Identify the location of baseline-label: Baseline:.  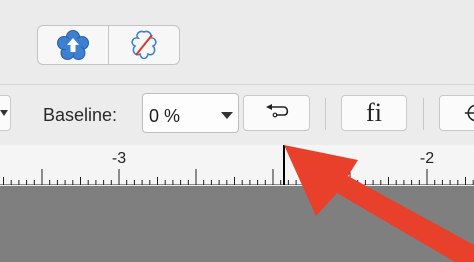
(80, 115).